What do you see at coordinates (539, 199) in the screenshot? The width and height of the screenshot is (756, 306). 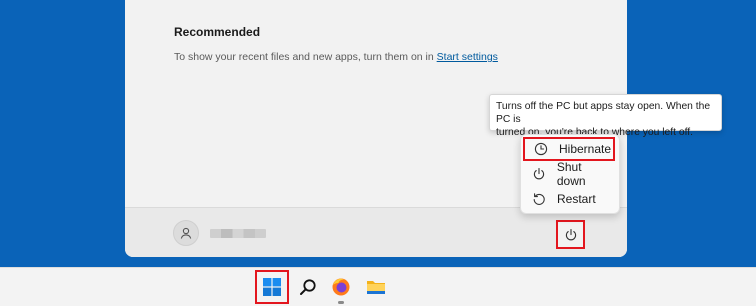 I see `restart-icon` at bounding box center [539, 199].